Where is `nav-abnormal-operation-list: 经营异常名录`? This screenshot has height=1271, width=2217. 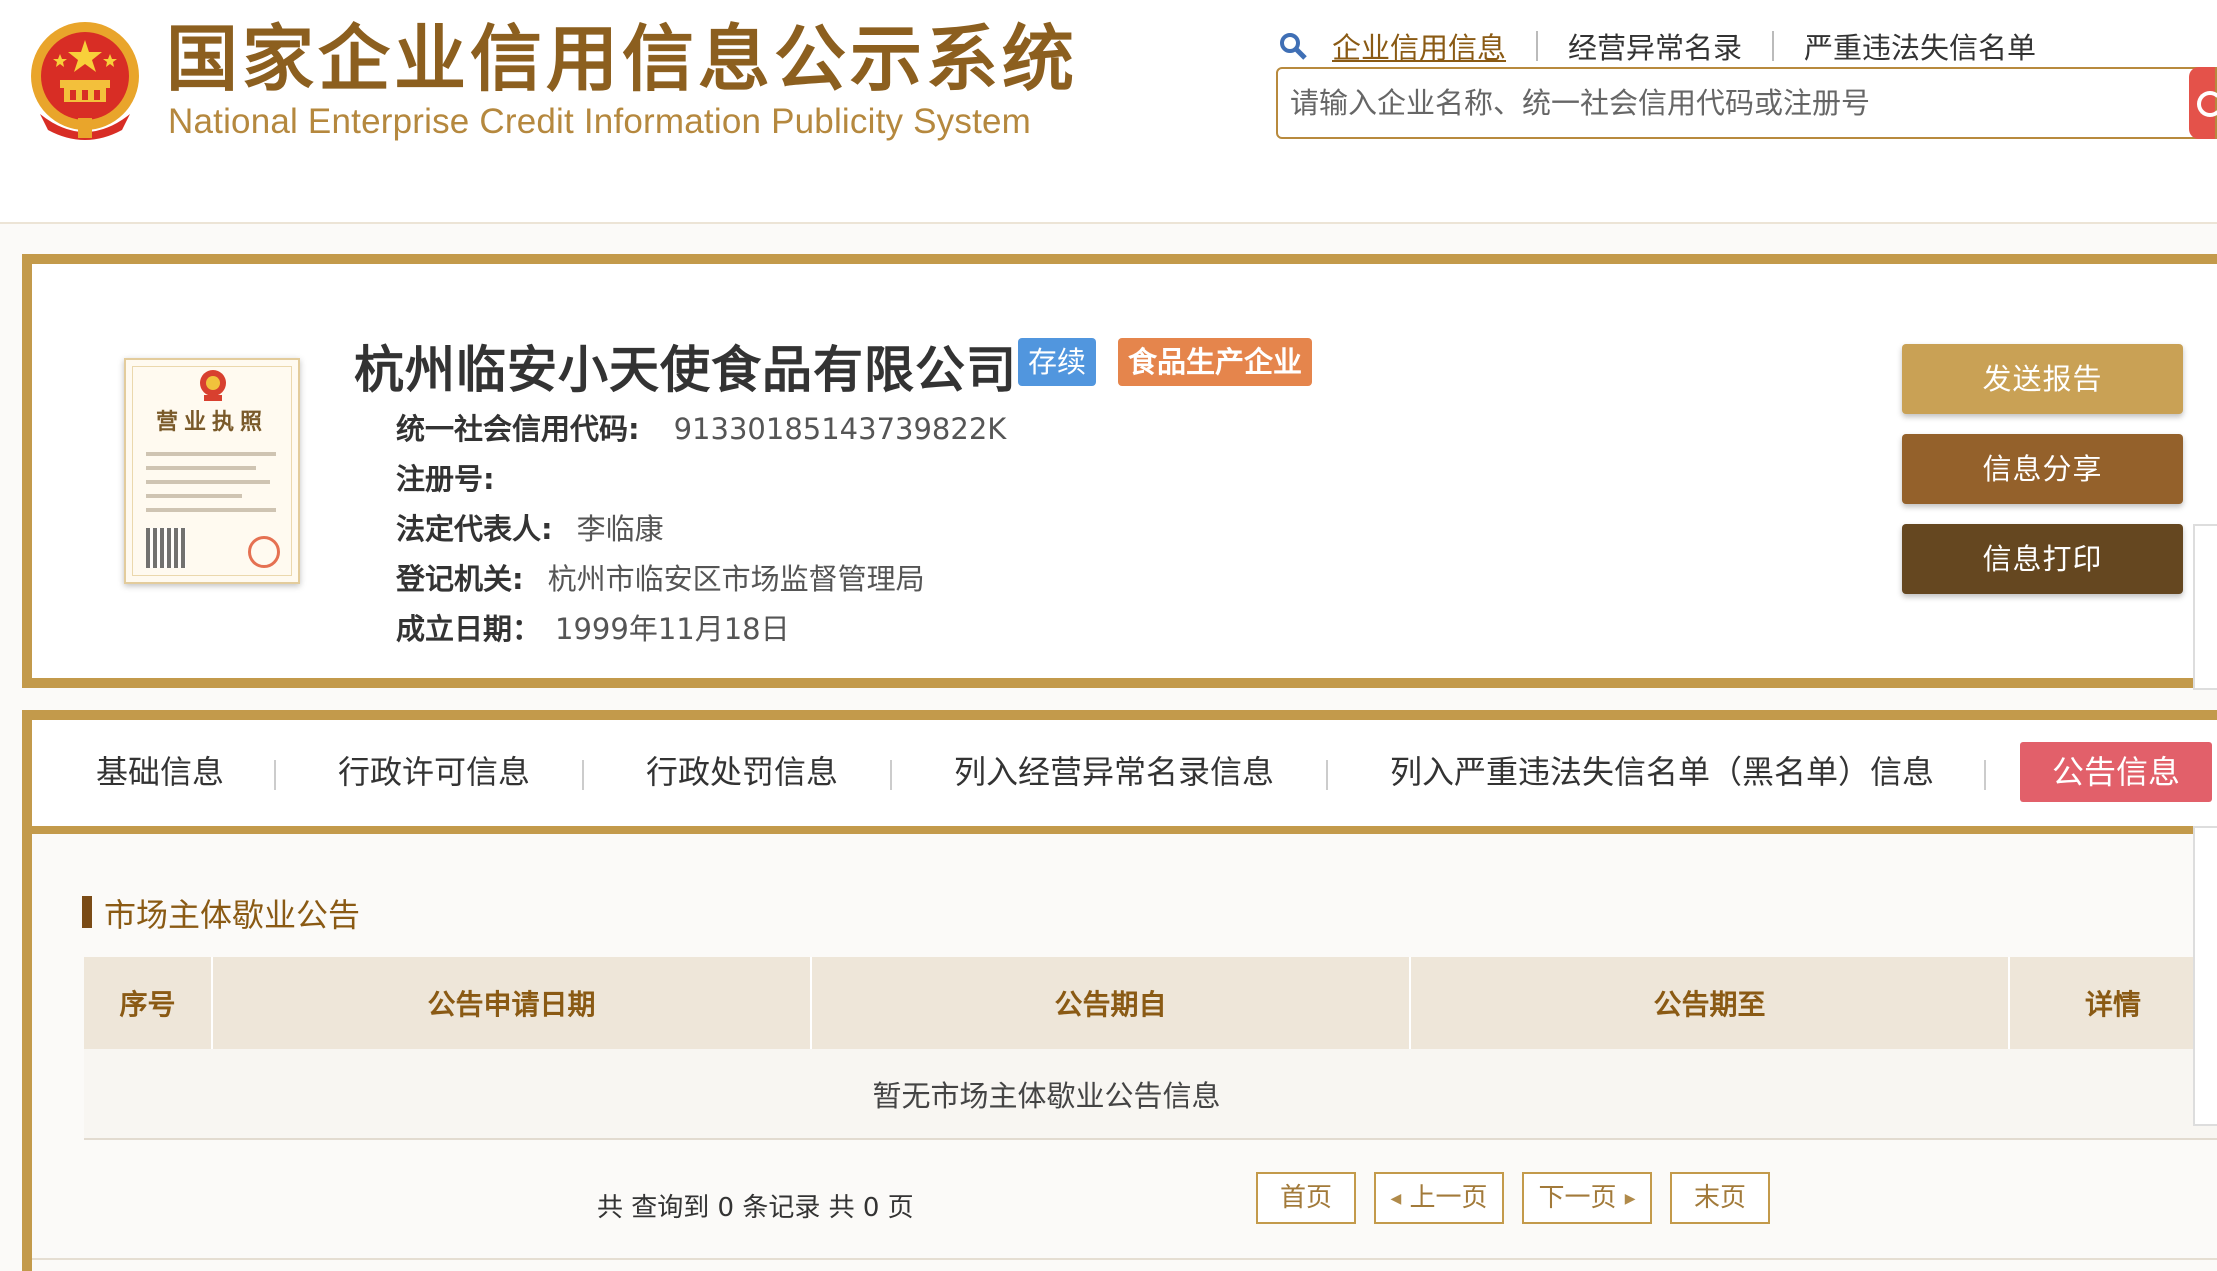 nav-abnormal-operation-list: 经营异常名录 is located at coordinates (1655, 46).